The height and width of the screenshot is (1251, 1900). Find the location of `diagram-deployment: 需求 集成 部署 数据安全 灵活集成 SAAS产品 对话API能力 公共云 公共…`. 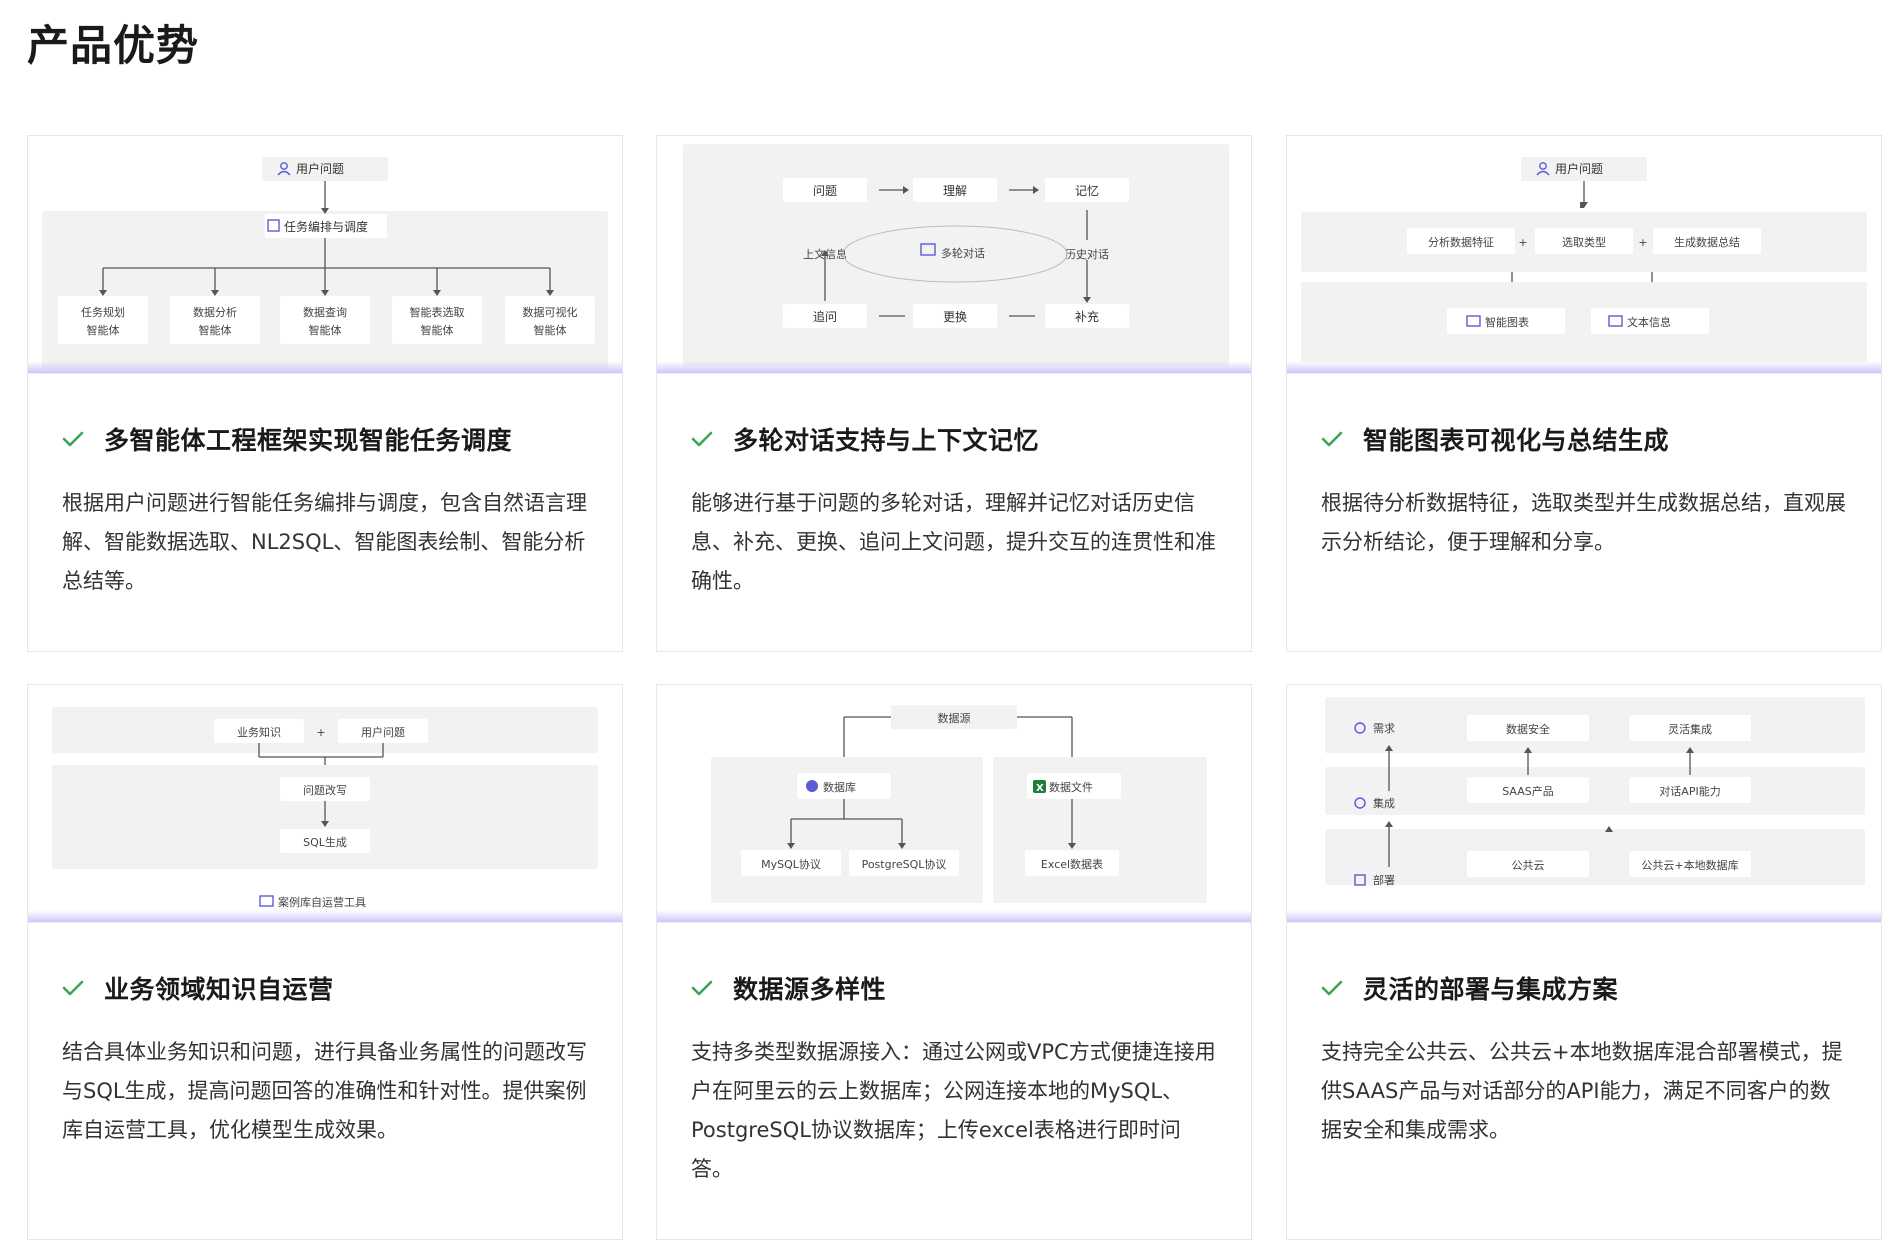

diagram-deployment: 需求 集成 部署 数据安全 灵活集成 SAAS产品 对话API能力 公共云 公共… is located at coordinates (1584, 804).